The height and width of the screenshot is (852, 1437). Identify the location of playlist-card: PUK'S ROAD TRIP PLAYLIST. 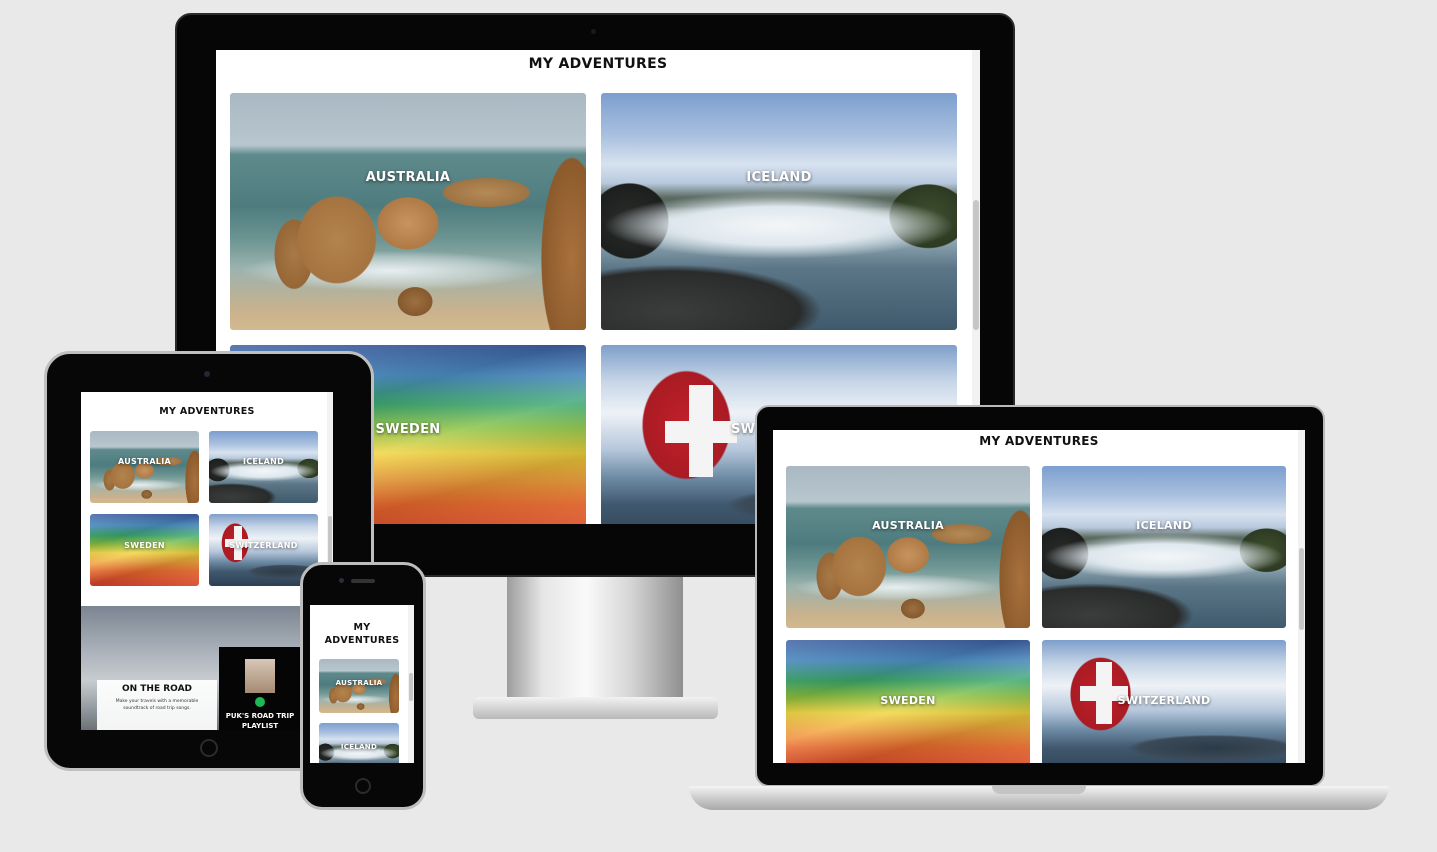
(260, 688).